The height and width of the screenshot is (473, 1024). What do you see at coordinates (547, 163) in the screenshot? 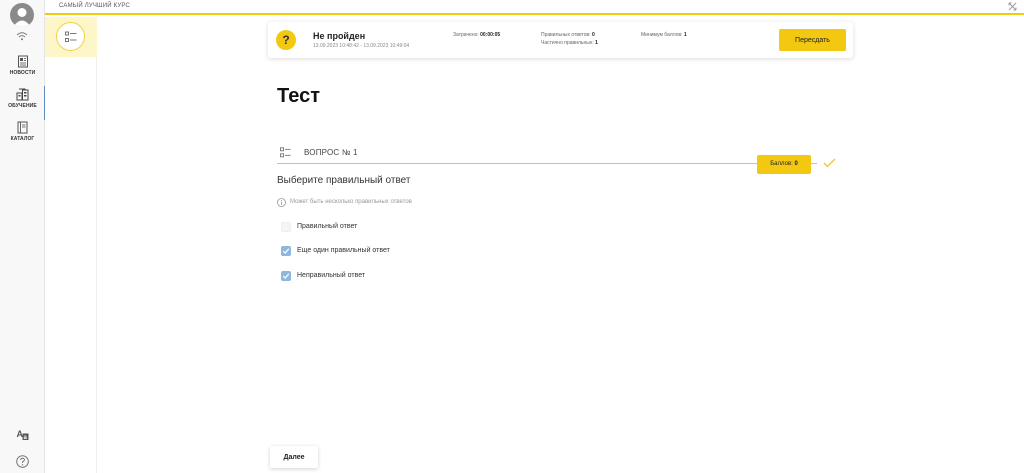
I see `question-divider` at bounding box center [547, 163].